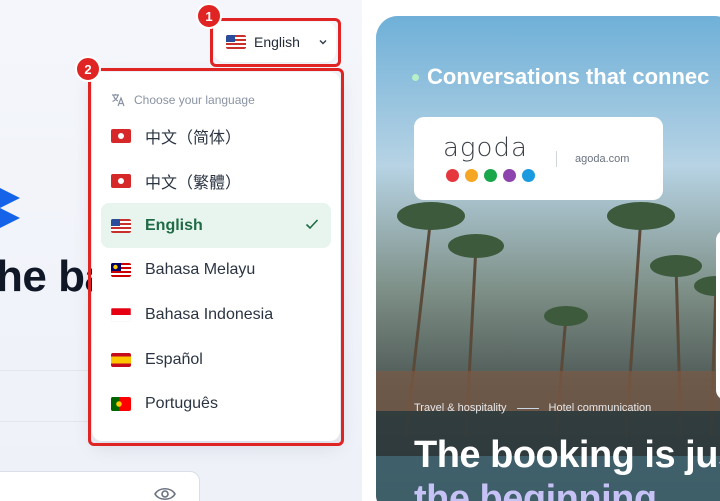 Image resolution: width=720 pixels, height=501 pixels. I want to click on annotation-badge-1: 1, so click(209, 16).